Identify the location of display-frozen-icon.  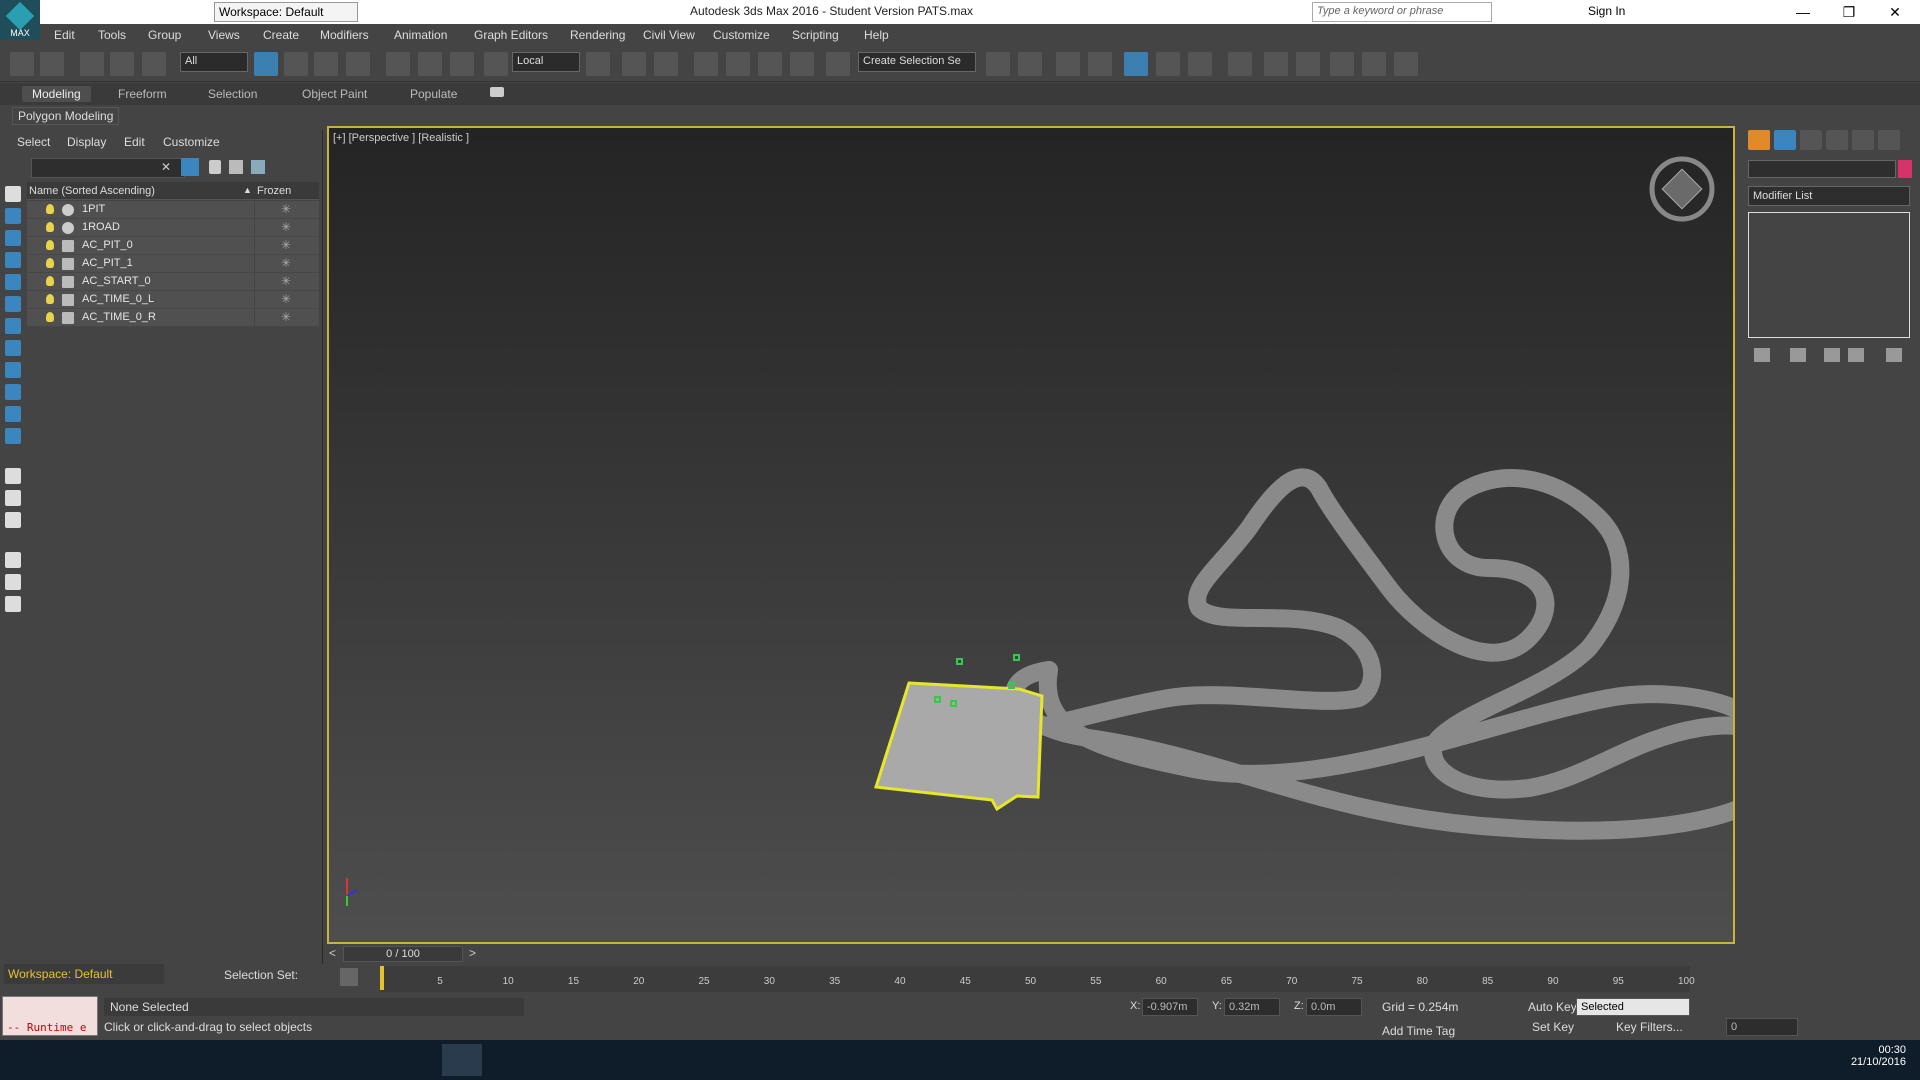
(13, 436).